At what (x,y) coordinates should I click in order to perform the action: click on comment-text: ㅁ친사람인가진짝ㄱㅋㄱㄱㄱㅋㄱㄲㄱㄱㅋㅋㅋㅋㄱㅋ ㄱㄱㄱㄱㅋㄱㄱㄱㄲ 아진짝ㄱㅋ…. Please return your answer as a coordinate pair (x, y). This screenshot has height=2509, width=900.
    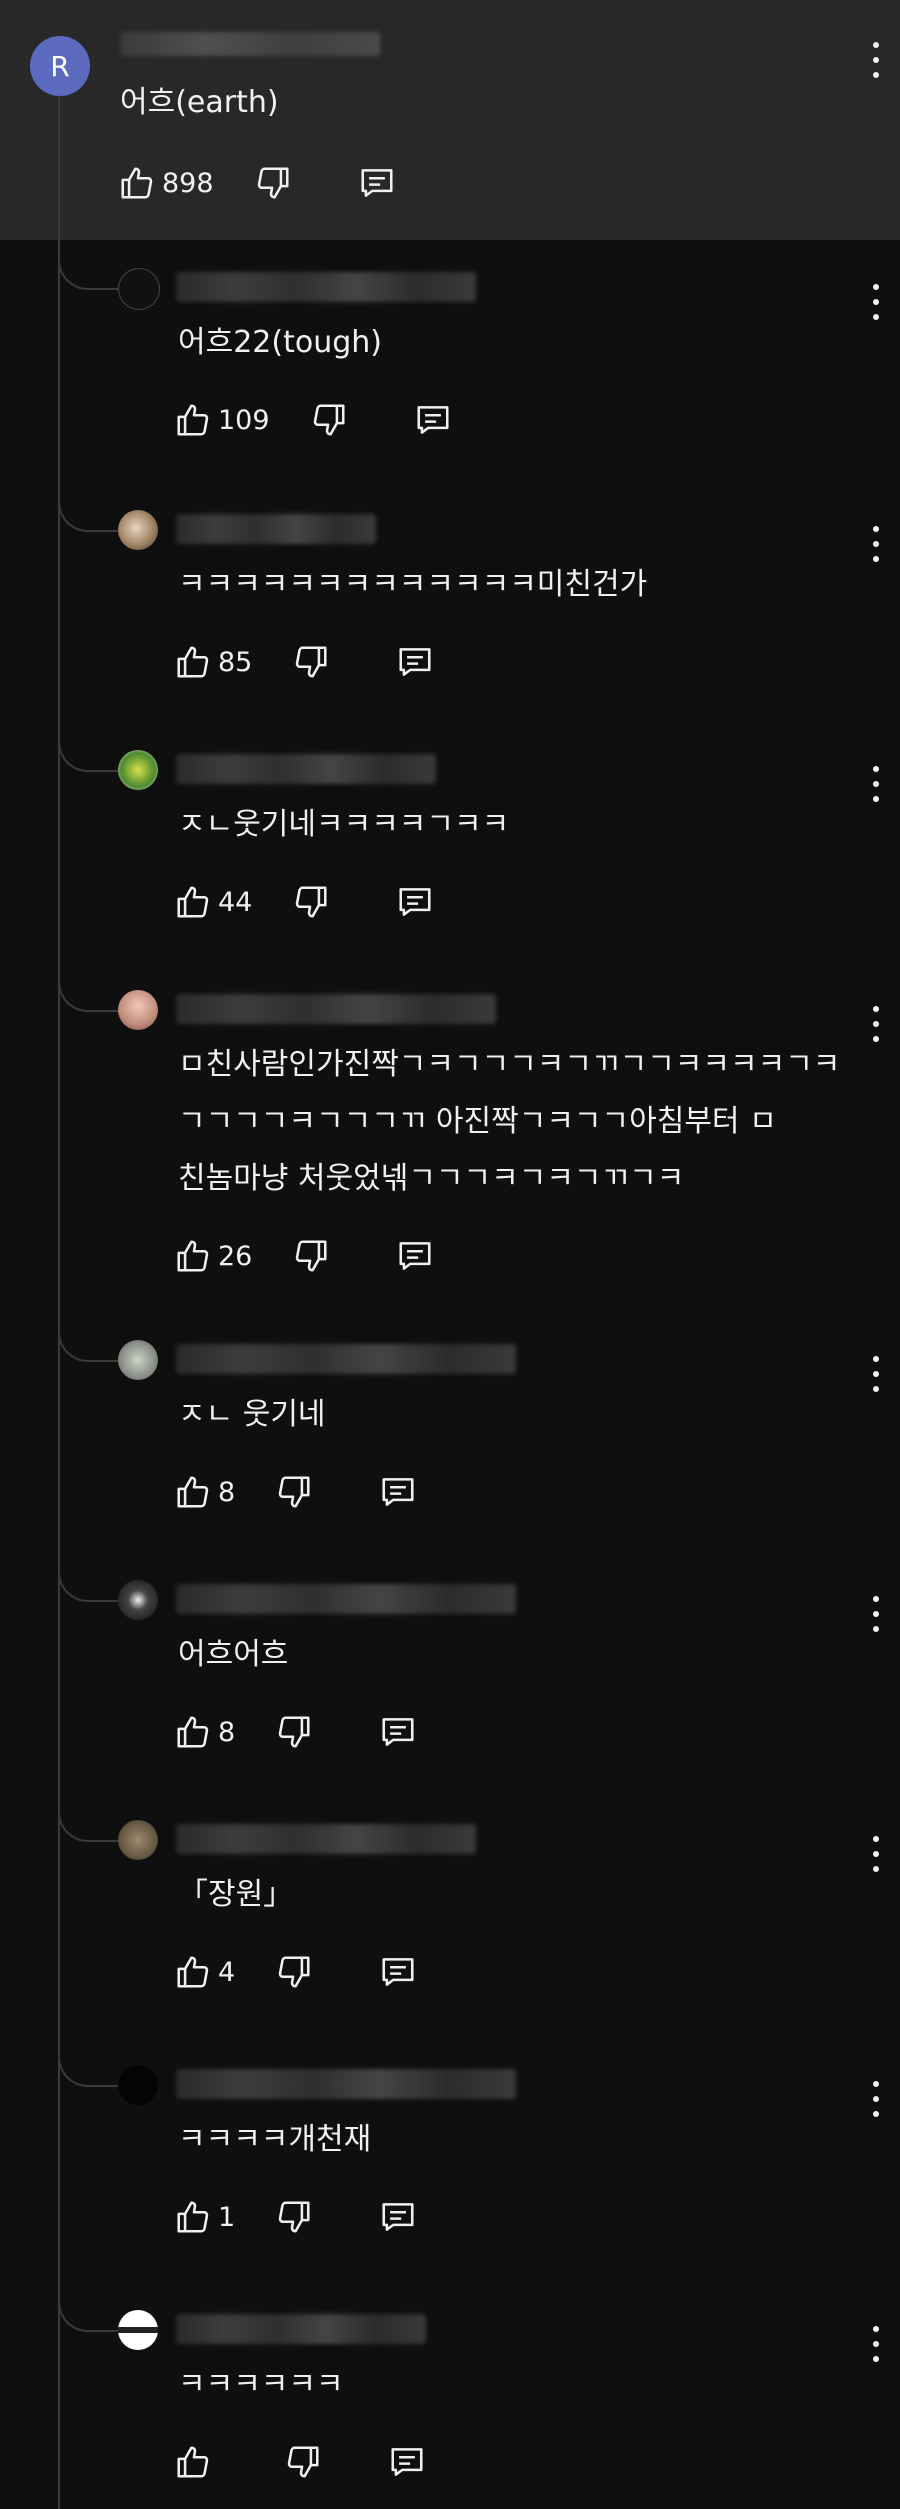
    Looking at the image, I should click on (509, 1121).